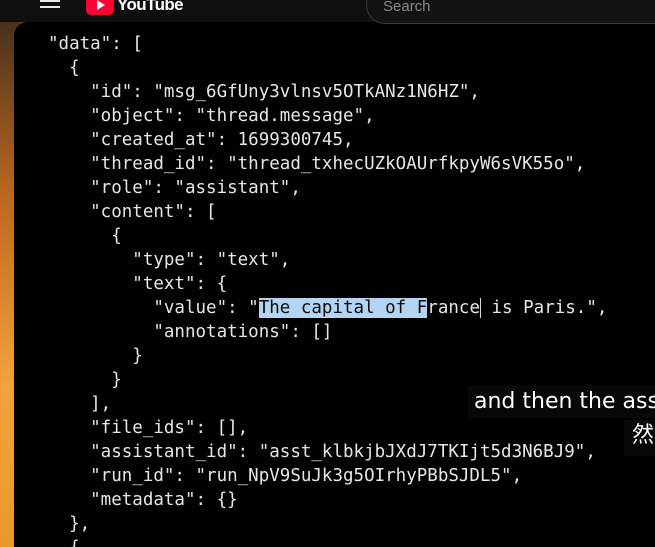  I want to click on code-line: ],, so click(80, 404).